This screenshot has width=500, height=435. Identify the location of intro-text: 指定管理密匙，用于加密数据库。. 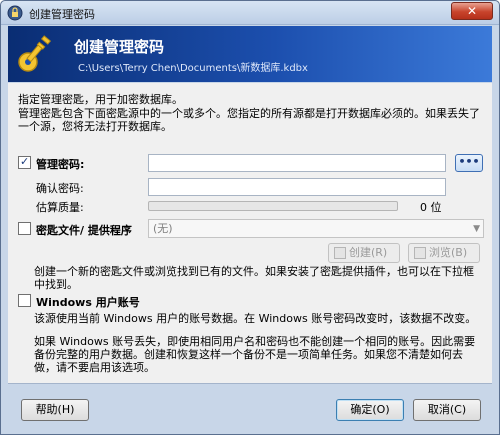
(100, 99).